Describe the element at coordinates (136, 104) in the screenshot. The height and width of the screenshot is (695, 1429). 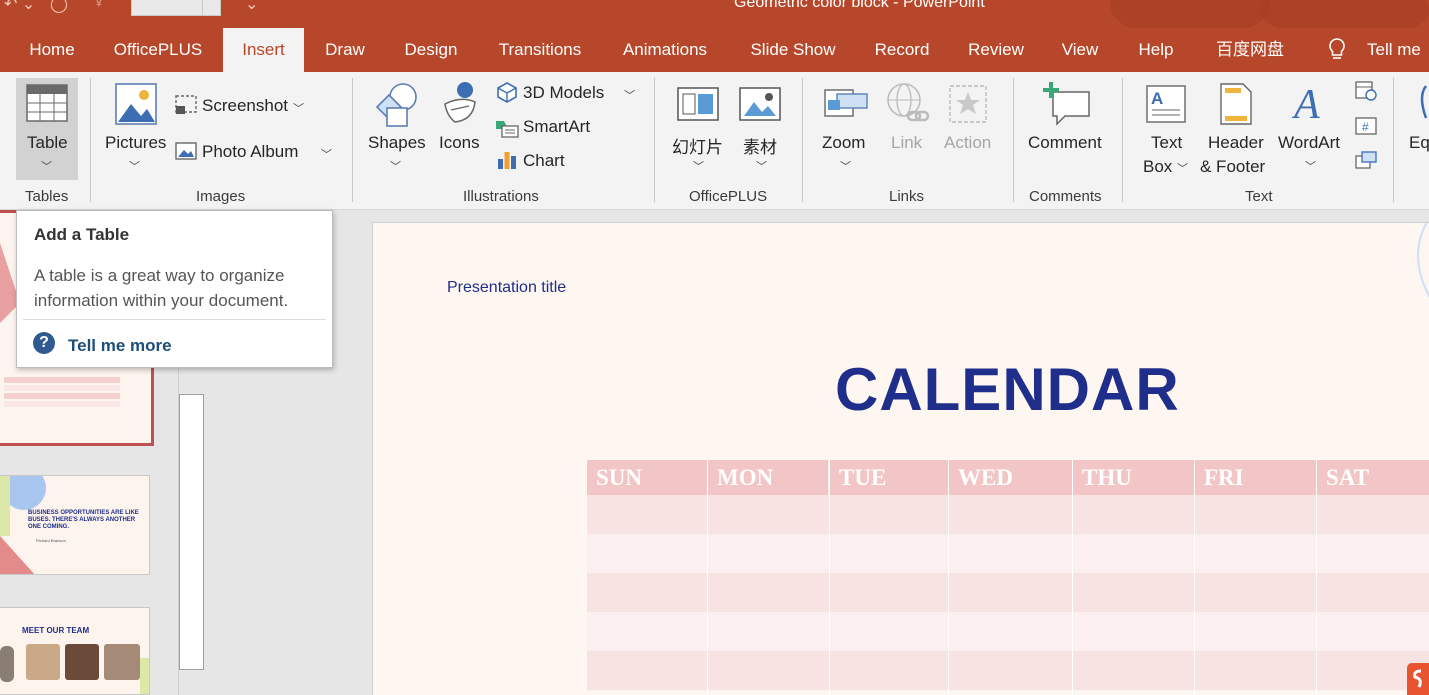
I see `pictures-icon` at that location.